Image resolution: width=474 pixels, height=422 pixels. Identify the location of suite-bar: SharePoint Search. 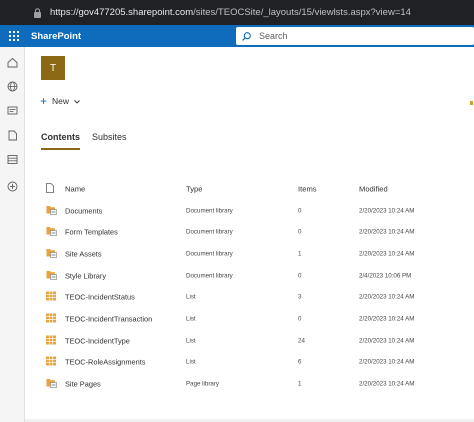
(237, 36).